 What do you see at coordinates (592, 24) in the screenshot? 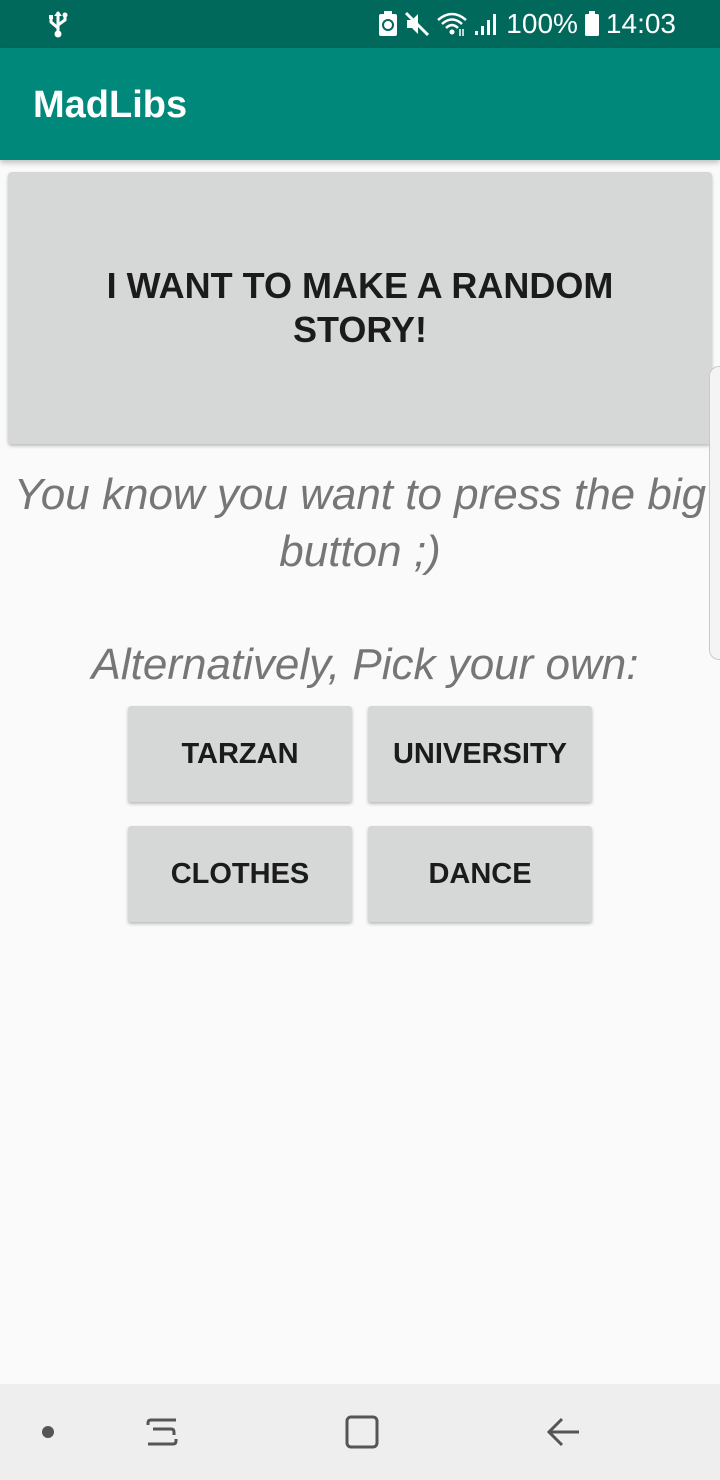
I see `battery-icon` at bounding box center [592, 24].